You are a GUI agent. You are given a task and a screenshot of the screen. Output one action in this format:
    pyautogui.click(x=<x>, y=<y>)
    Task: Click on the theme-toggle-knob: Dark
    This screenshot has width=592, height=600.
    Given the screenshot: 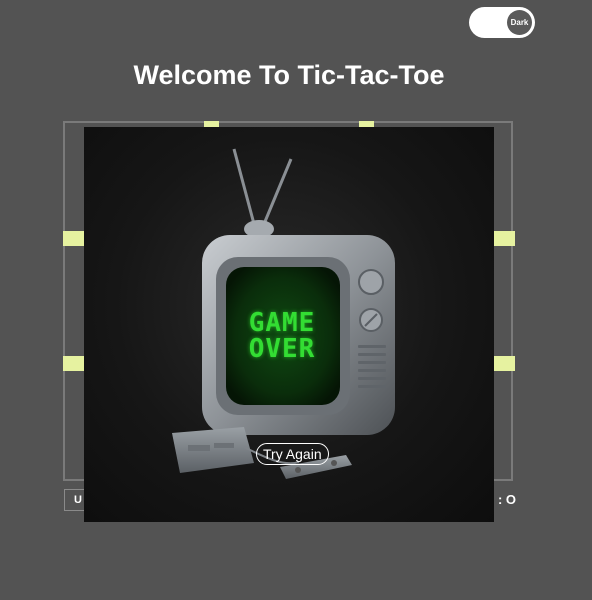 What is the action you would take?
    pyautogui.click(x=519, y=22)
    